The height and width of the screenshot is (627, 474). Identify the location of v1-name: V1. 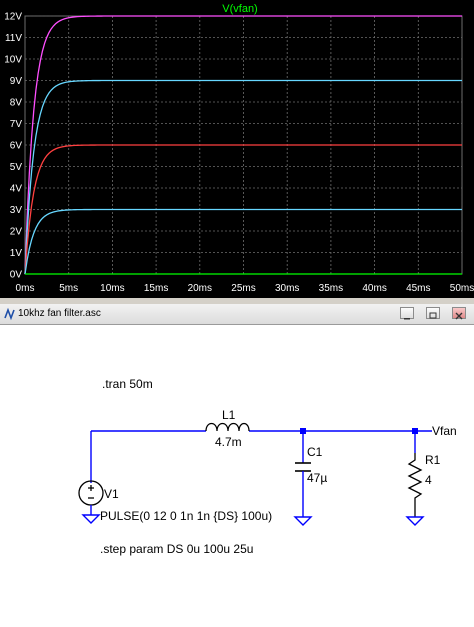
(111, 494).